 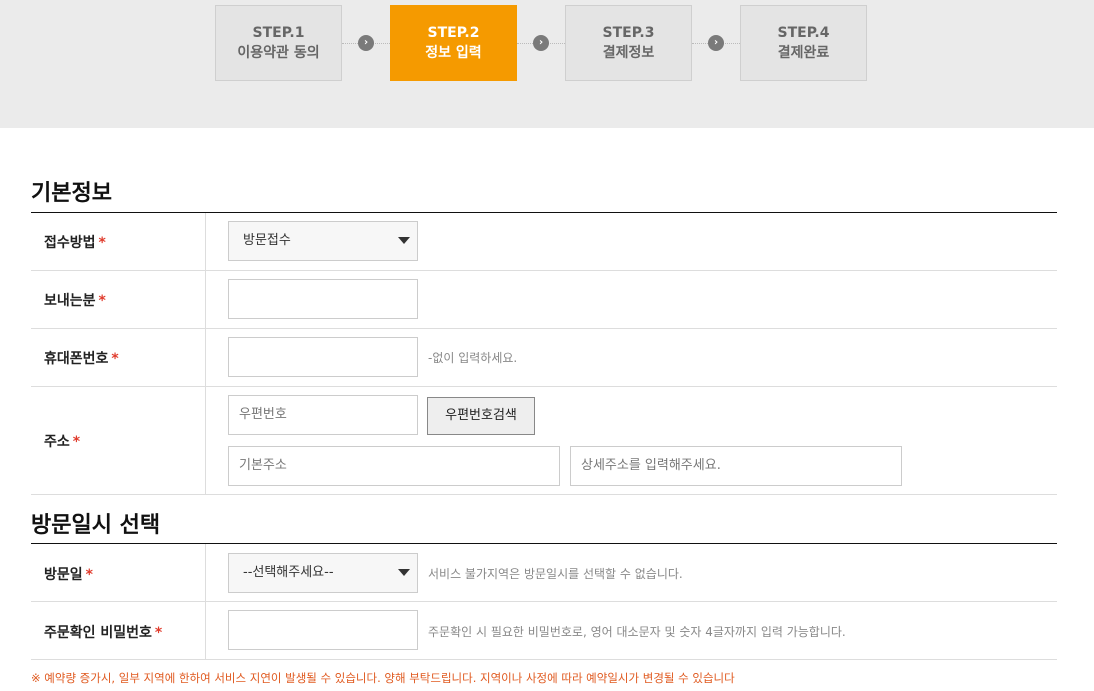 I want to click on reception-method-select: 방문접수, so click(x=323, y=241).